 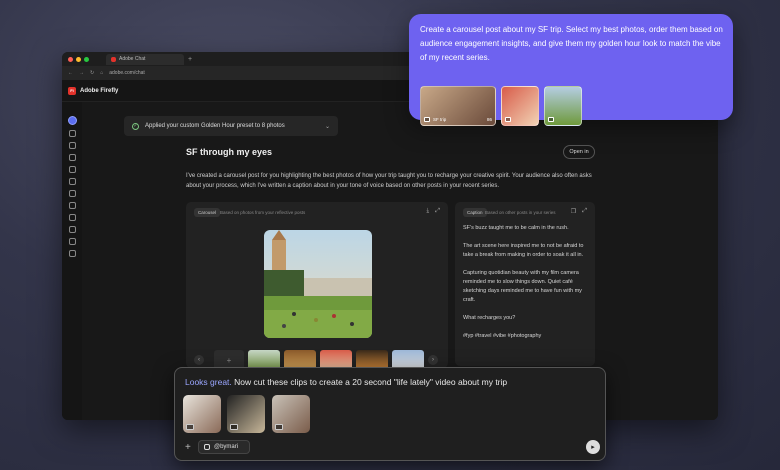 I want to click on caption-tag: Caption, so click(x=475, y=212).